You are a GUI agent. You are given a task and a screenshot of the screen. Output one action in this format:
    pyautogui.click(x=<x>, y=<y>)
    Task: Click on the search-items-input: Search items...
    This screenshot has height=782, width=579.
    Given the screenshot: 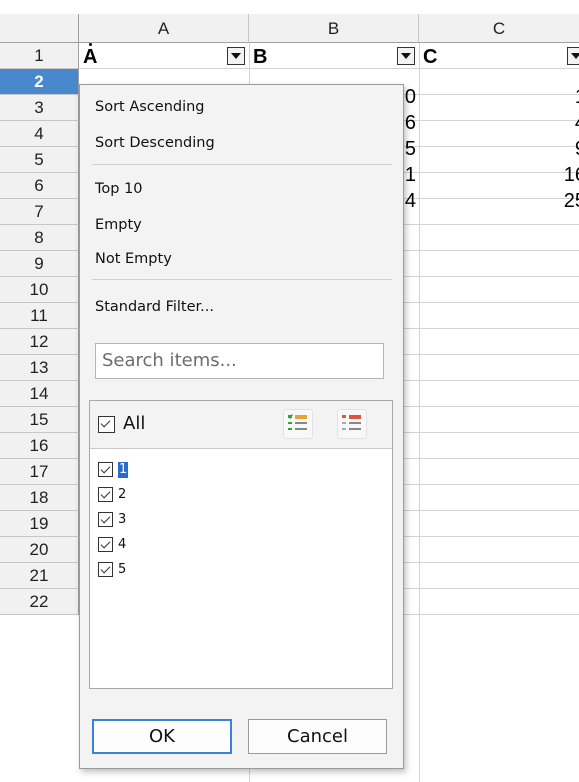 What is the action you would take?
    pyautogui.click(x=239, y=361)
    